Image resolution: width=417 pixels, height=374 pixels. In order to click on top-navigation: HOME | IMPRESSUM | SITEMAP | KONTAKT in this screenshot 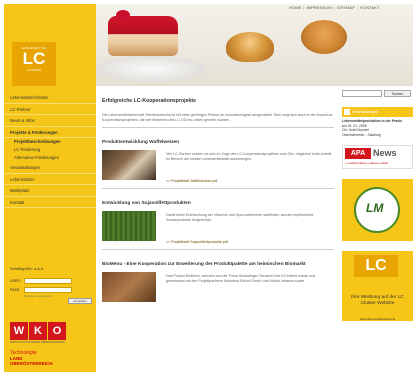, I will do `click(334, 9)`.